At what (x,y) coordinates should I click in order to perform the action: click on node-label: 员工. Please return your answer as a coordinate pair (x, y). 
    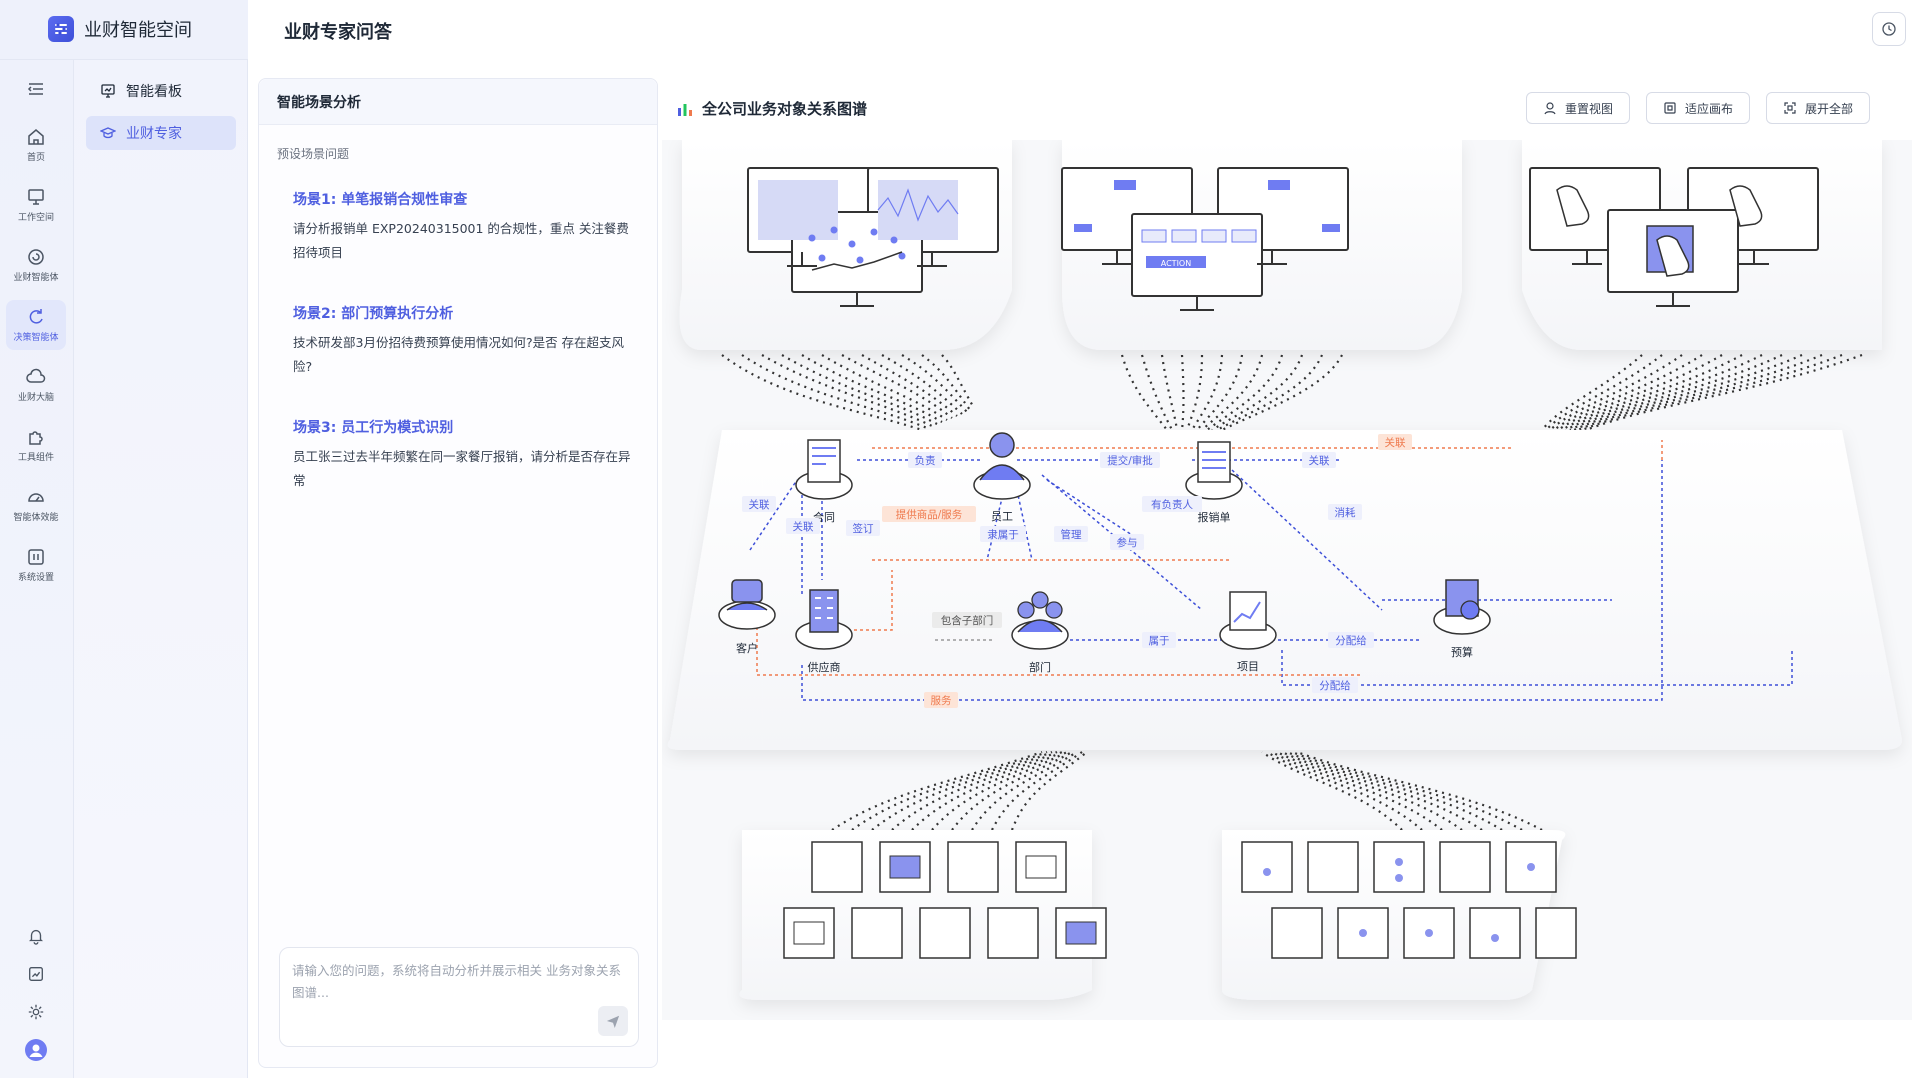
    Looking at the image, I should click on (1002, 516).